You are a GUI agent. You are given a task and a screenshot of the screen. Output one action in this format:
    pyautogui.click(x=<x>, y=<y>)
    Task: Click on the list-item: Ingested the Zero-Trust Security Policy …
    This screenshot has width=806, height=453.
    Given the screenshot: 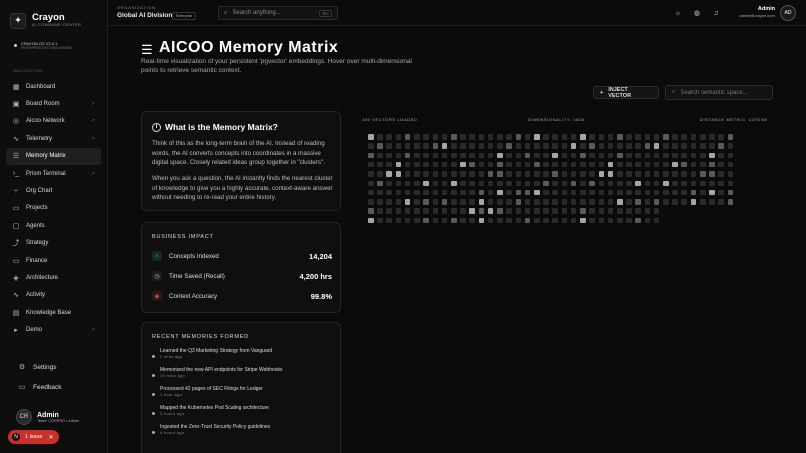 What is the action you would take?
    pyautogui.click(x=242, y=429)
    